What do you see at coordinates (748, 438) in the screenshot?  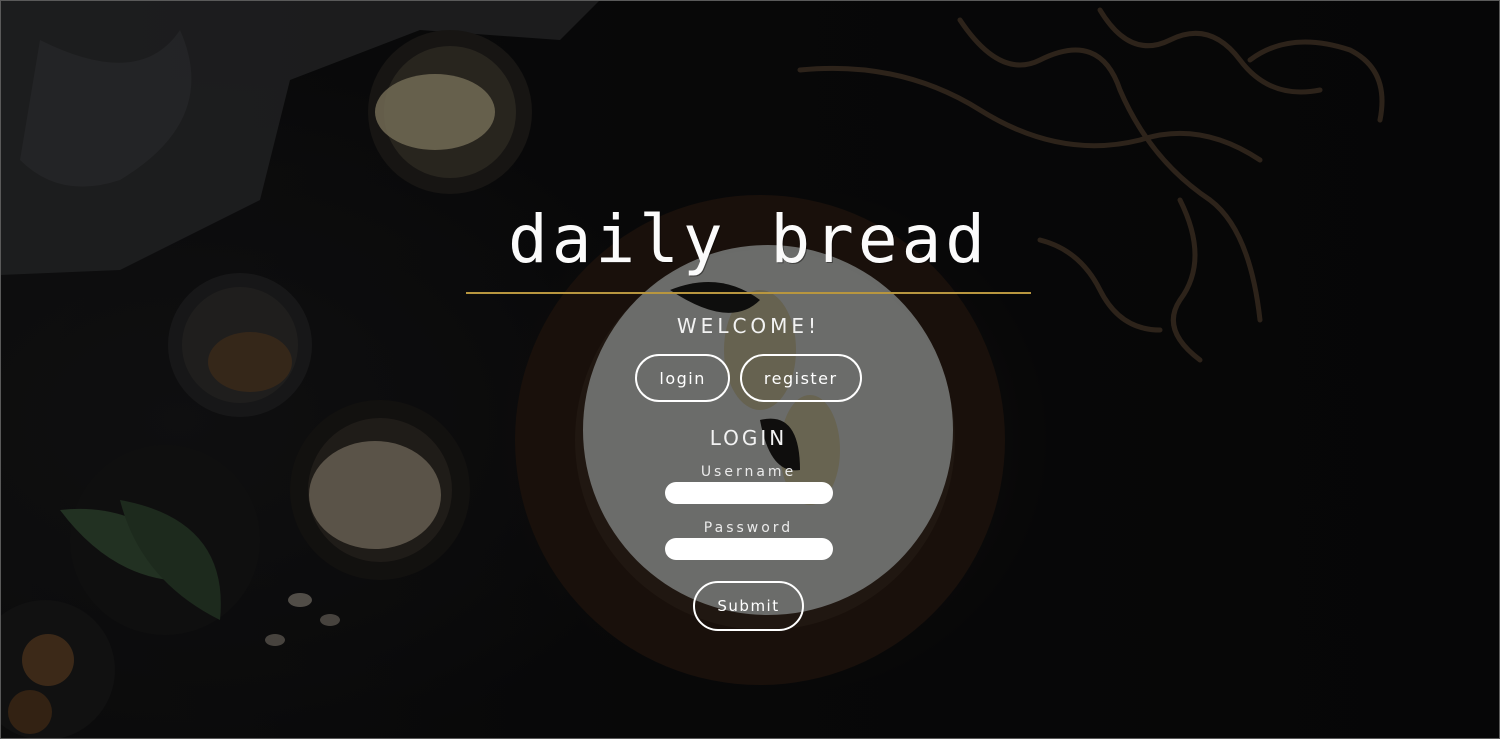 I see `login-section-title: LOGIN` at bounding box center [748, 438].